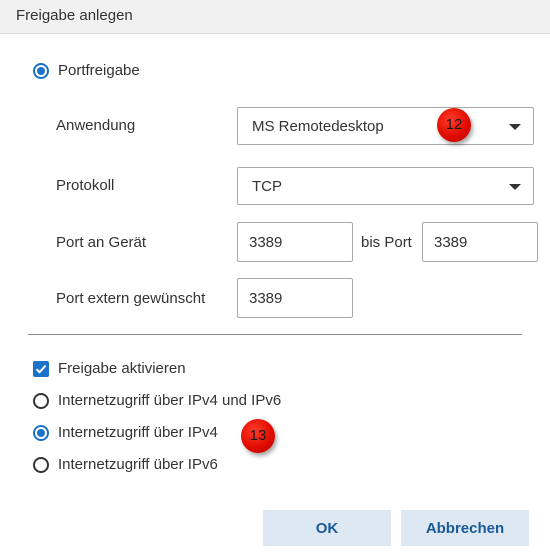  I want to click on port-device-label: Port an Gerät, so click(101, 242).